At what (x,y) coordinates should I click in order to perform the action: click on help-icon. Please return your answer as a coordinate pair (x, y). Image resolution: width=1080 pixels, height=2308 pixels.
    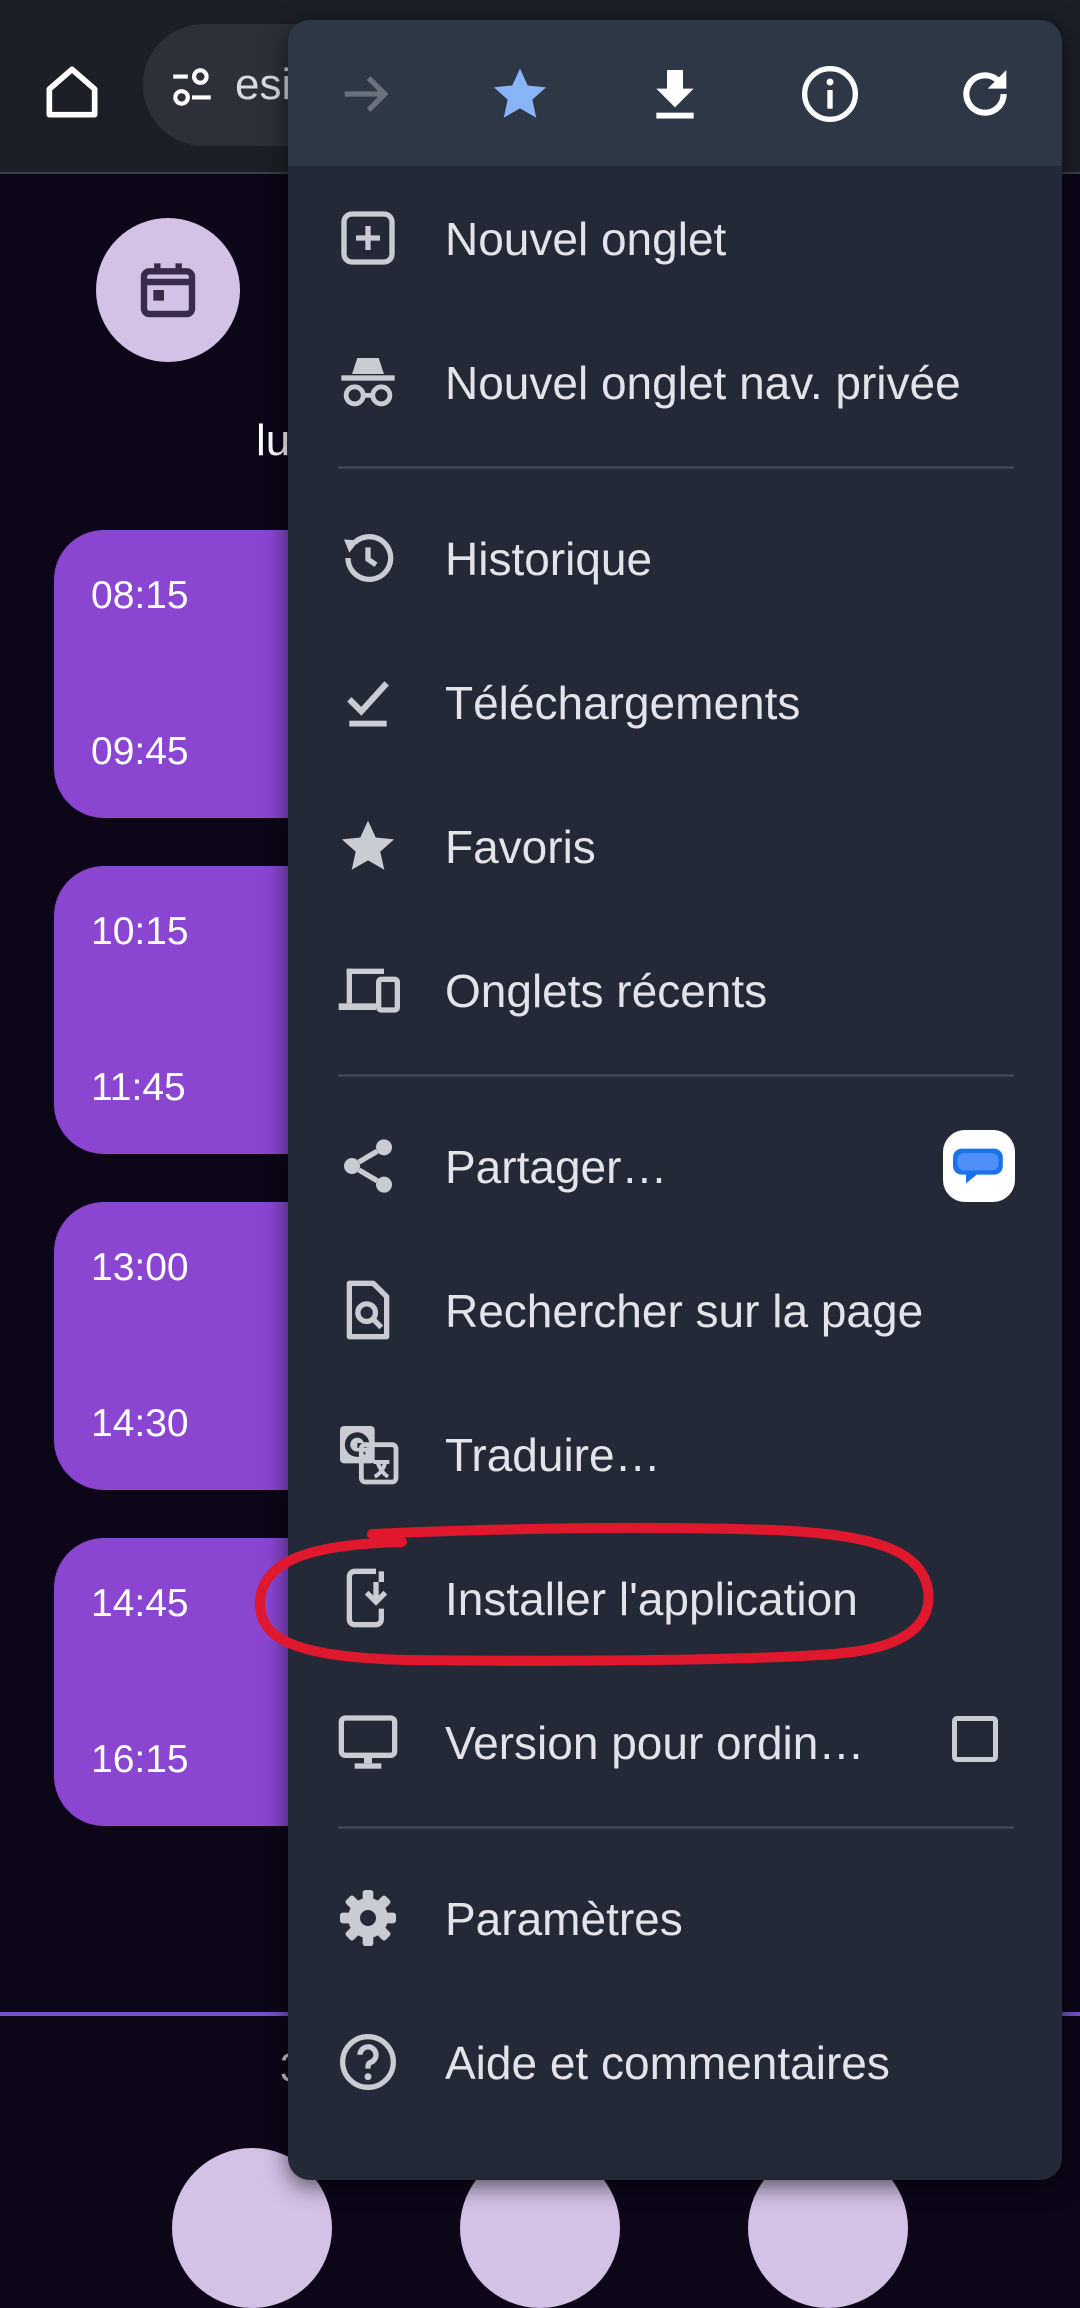
    Looking at the image, I should click on (368, 2062).